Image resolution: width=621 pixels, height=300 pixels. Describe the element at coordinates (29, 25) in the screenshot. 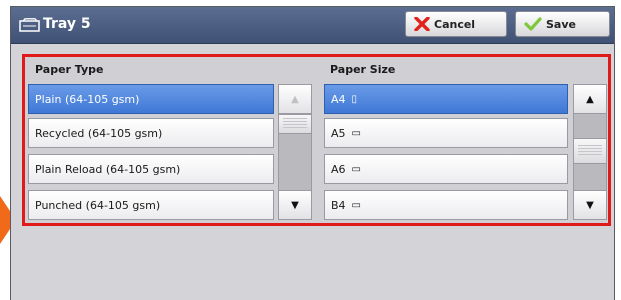

I see `paper-tray-icon` at that location.